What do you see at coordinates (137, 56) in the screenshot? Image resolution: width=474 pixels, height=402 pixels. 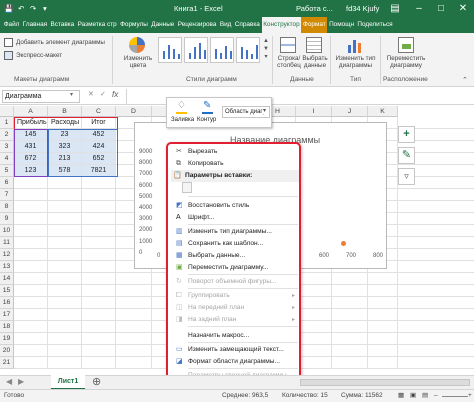 I see `change-colors-button: Изменить цвета` at bounding box center [137, 56].